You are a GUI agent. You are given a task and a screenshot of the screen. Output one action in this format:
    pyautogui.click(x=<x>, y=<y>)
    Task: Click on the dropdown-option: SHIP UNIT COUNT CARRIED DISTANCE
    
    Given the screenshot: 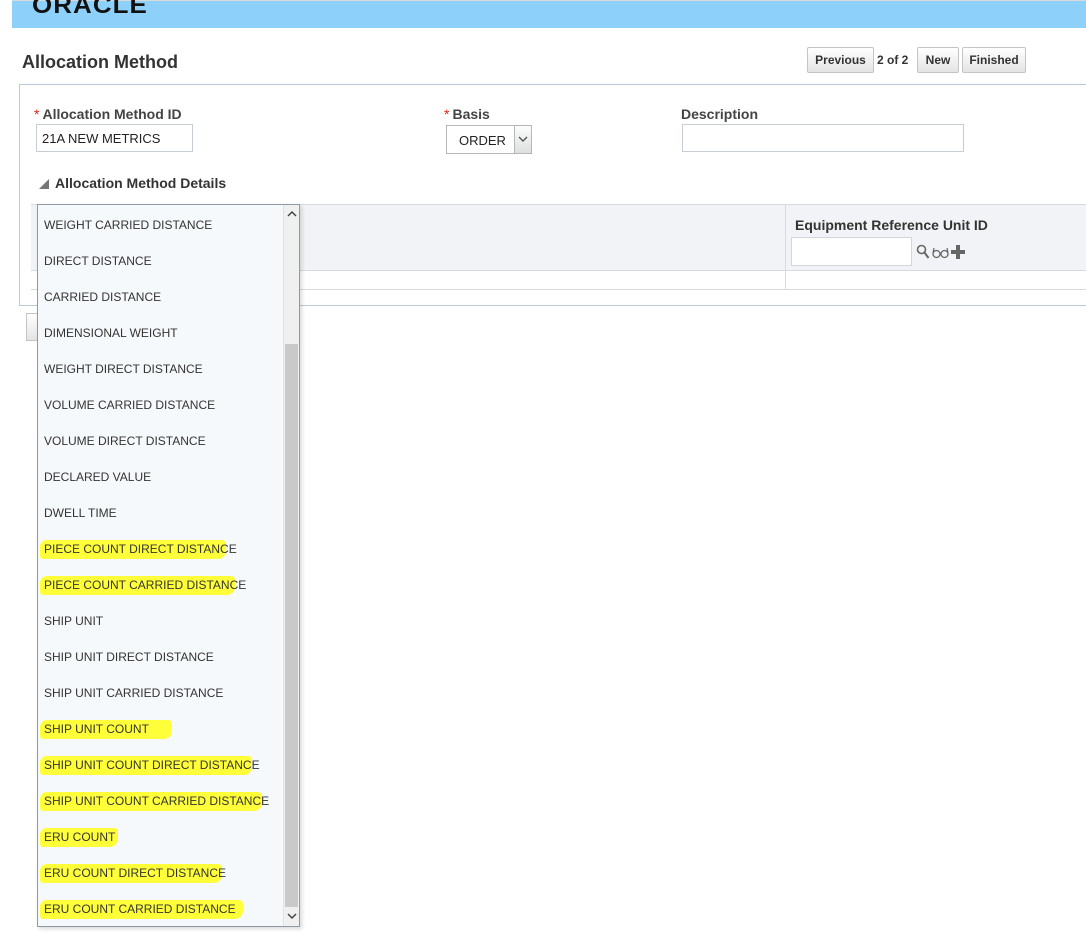 What is the action you would take?
    pyautogui.click(x=160, y=801)
    